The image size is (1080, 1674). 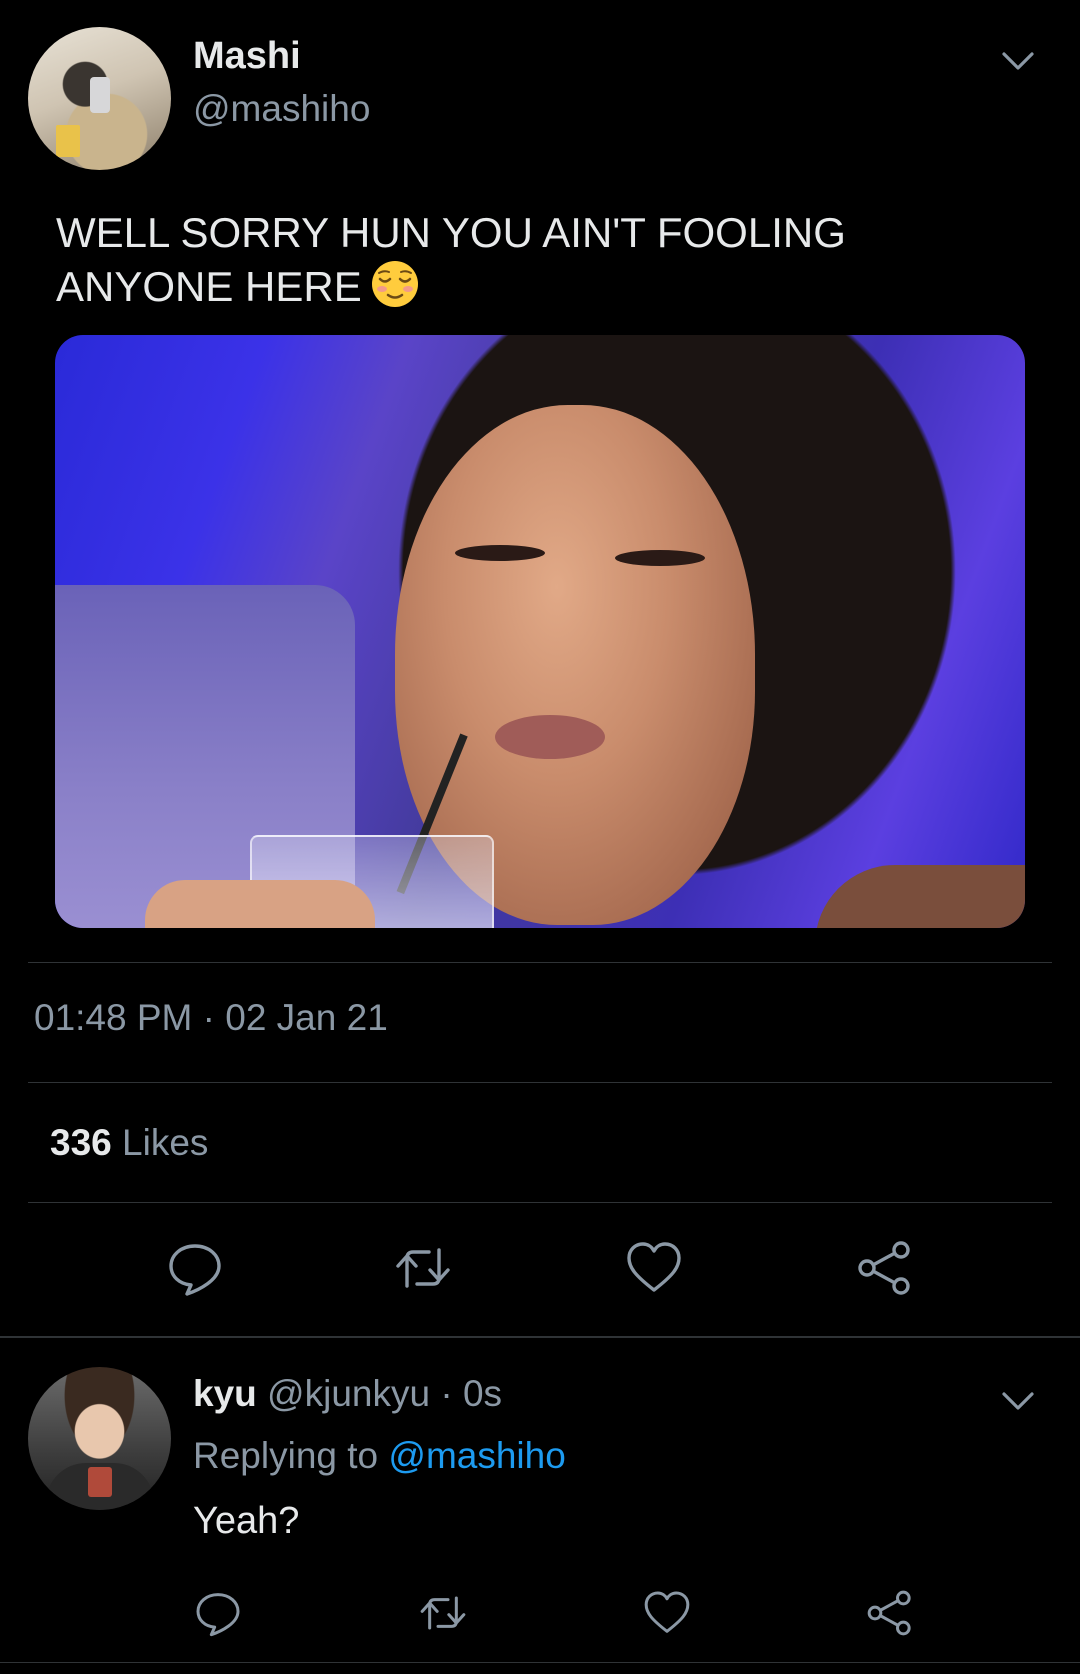 What do you see at coordinates (81, 1142) in the screenshot?
I see `likes-count: 336` at bounding box center [81, 1142].